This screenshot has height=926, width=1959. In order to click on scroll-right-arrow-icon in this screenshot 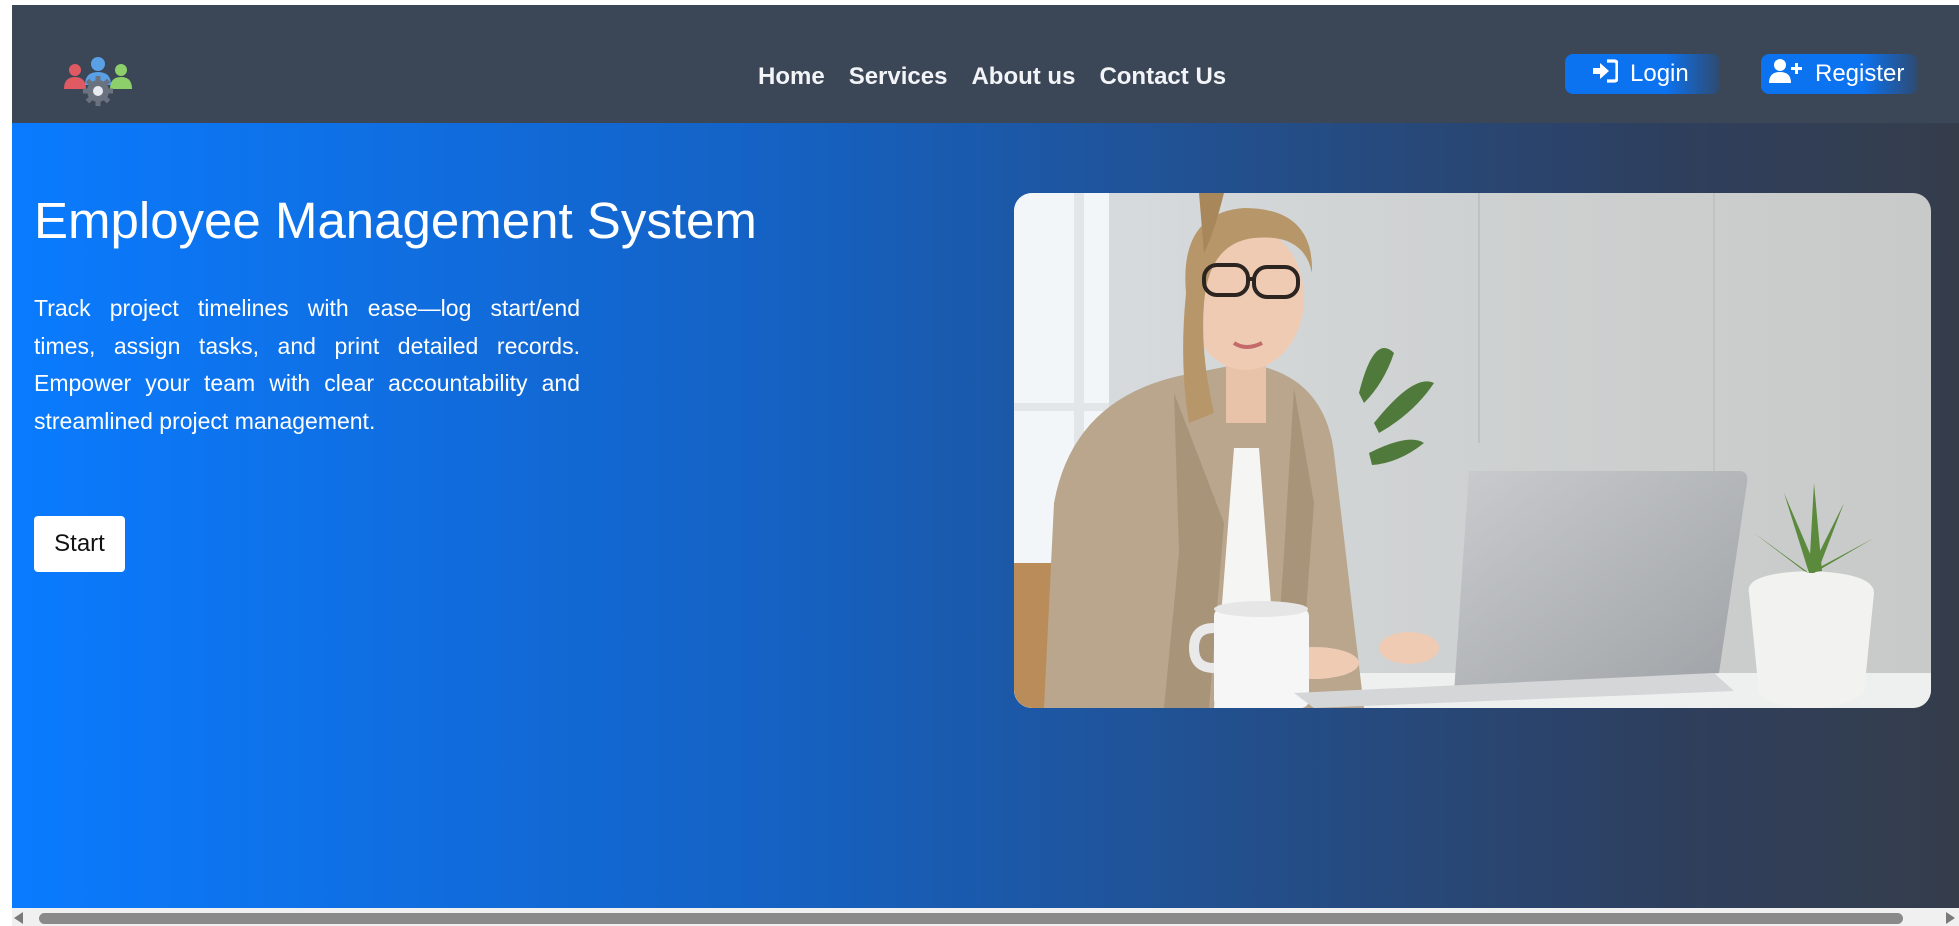, I will do `click(1950, 918)`.